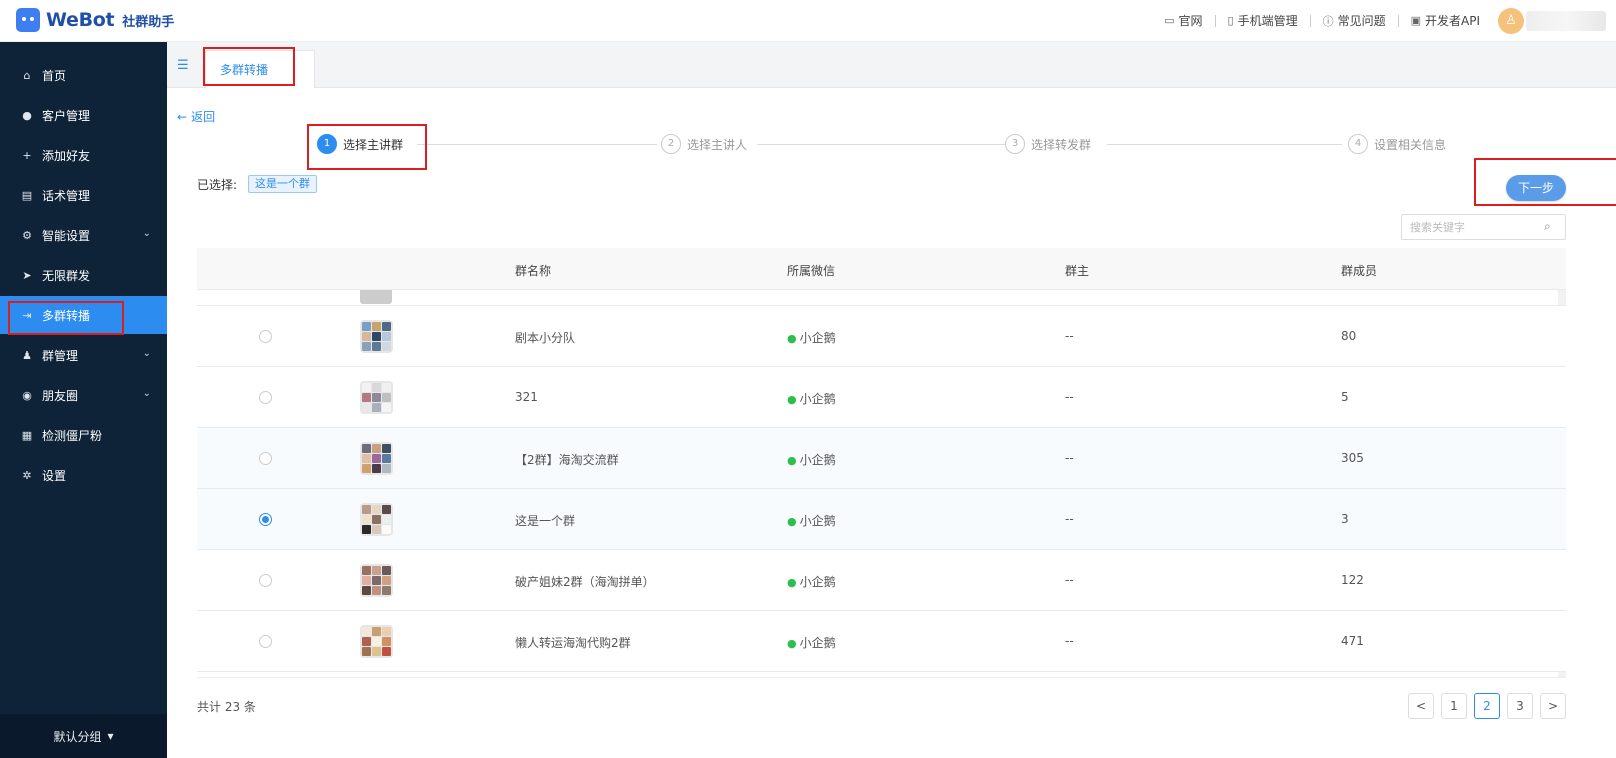  Describe the element at coordinates (27, 315) in the screenshot. I see `broadcast-icon: ⇥` at that location.